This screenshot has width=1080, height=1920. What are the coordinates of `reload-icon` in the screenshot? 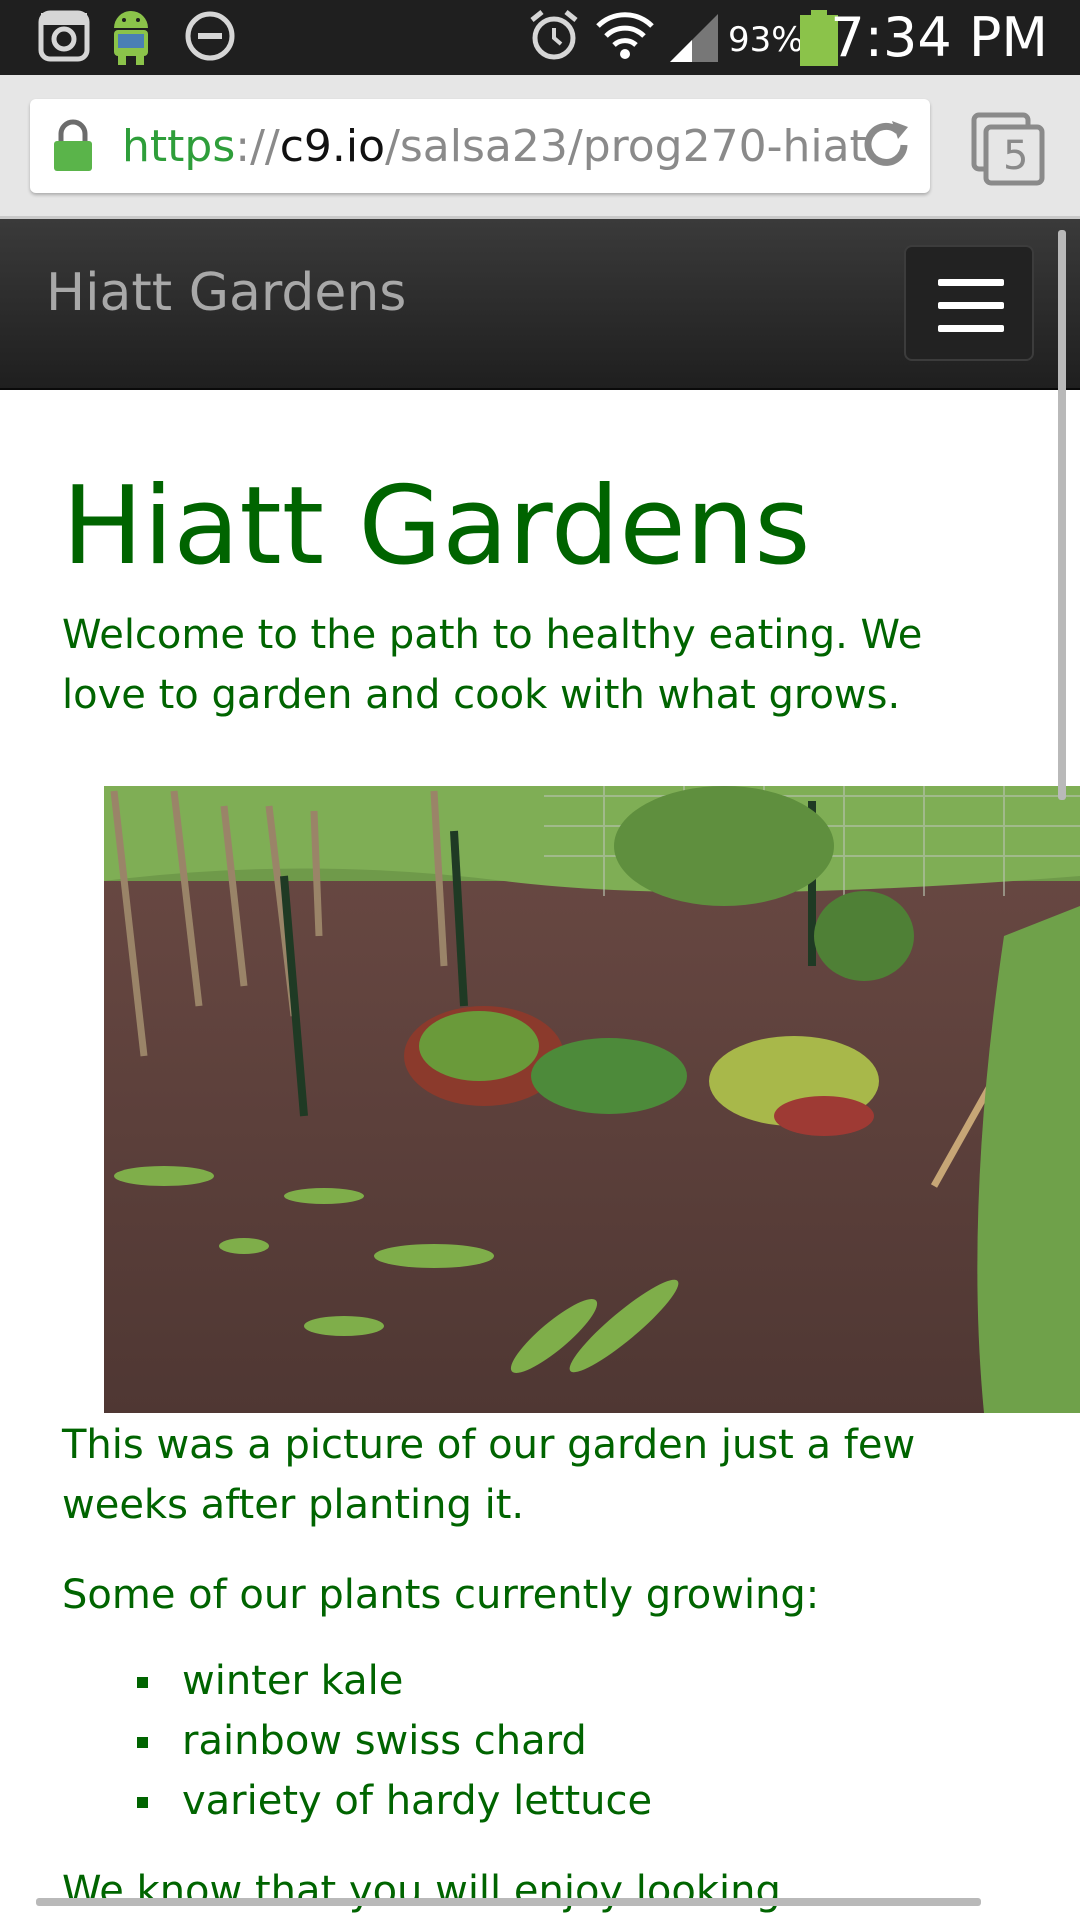 It's located at (886, 147).